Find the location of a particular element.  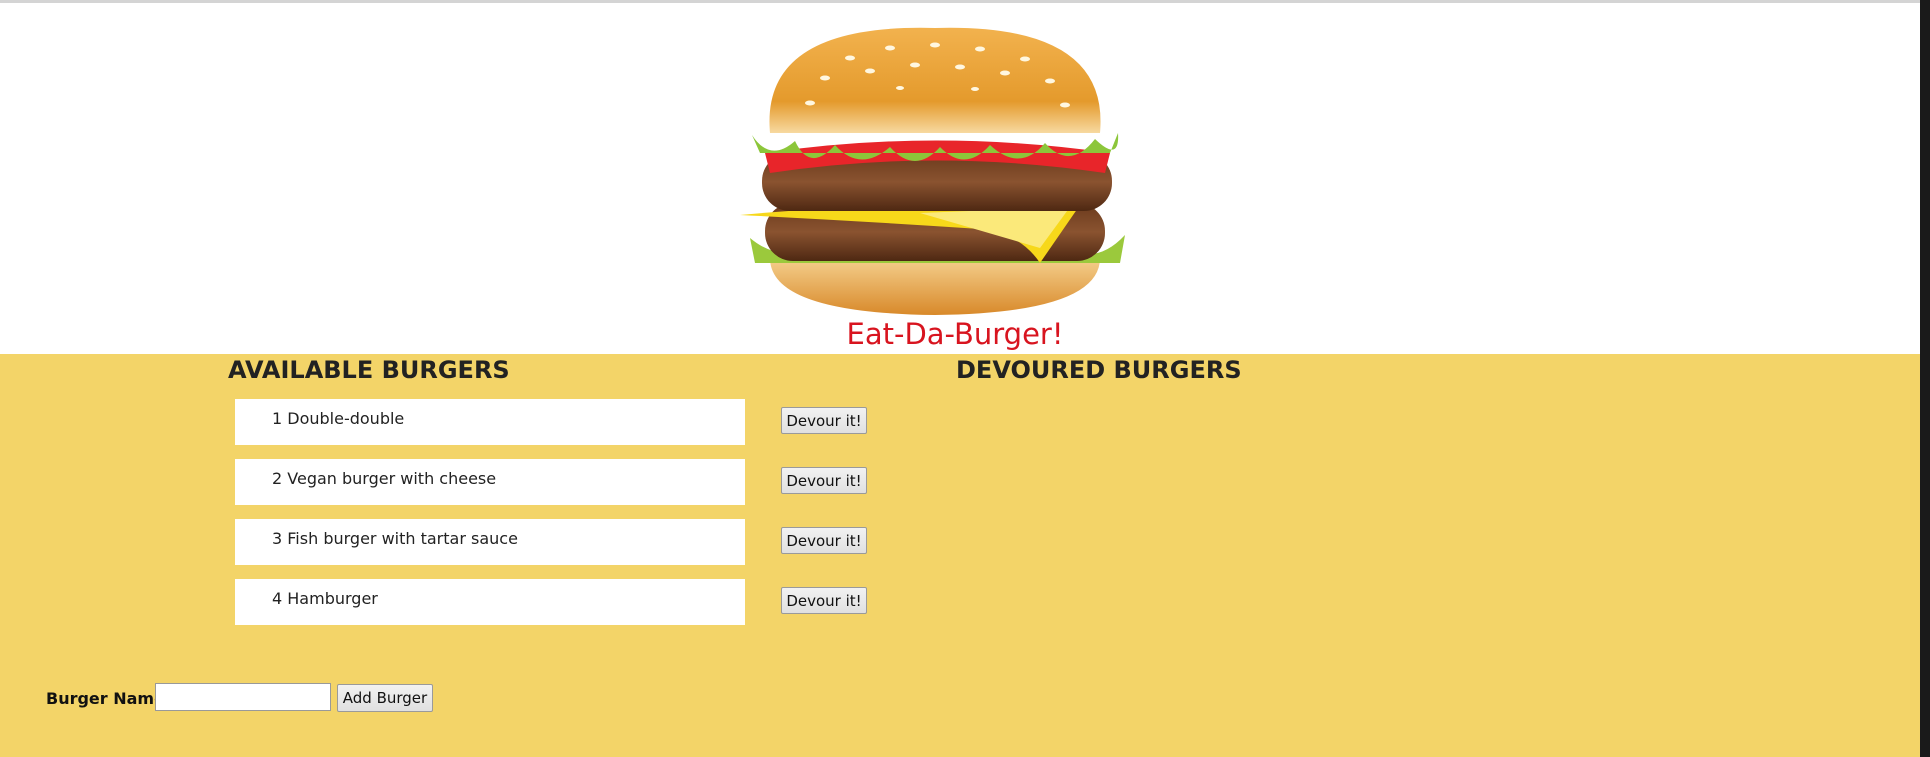

burger-list-item: 2 Vegan burger with cheese is located at coordinates (490, 482).